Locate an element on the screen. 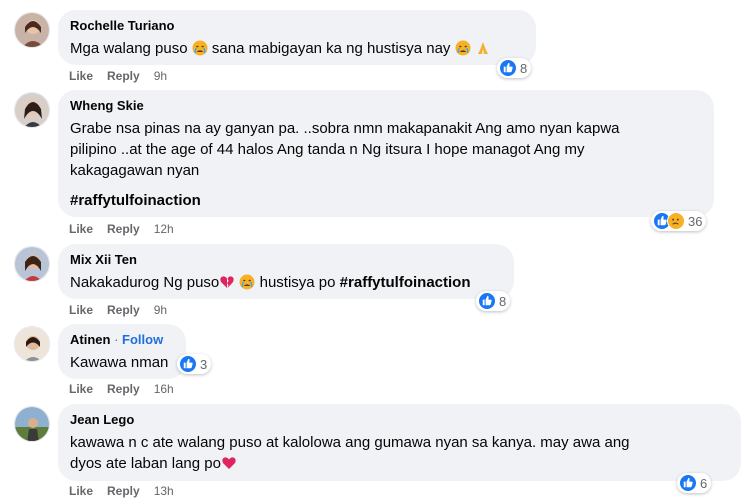  comment-actions: Like Reply 13h is located at coordinates (128, 491).